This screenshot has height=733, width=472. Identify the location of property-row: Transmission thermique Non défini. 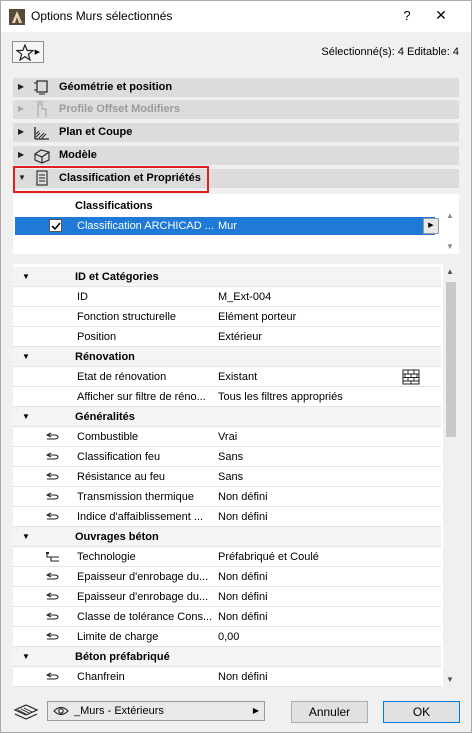
(227, 497).